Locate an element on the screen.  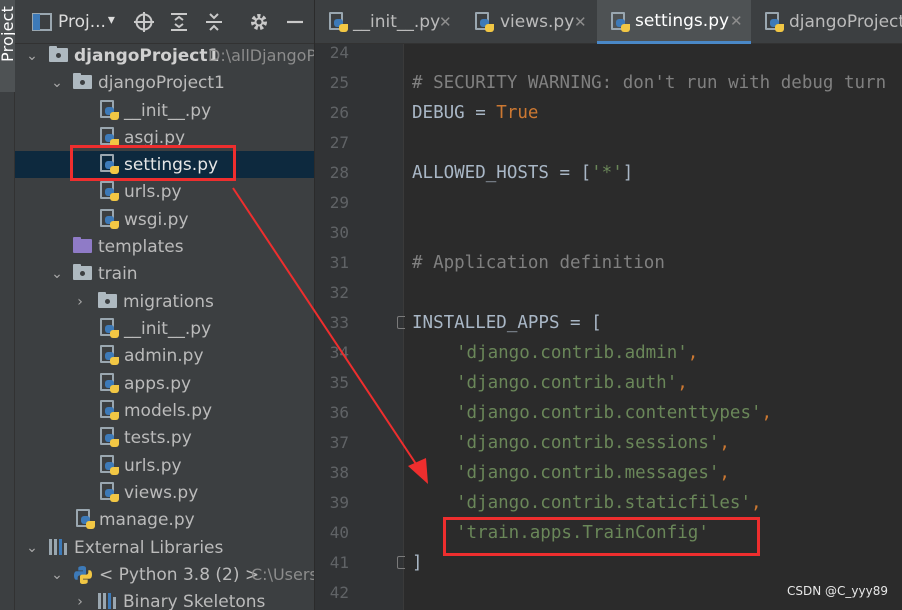
tree-item-label: models.py is located at coordinates (168, 410).